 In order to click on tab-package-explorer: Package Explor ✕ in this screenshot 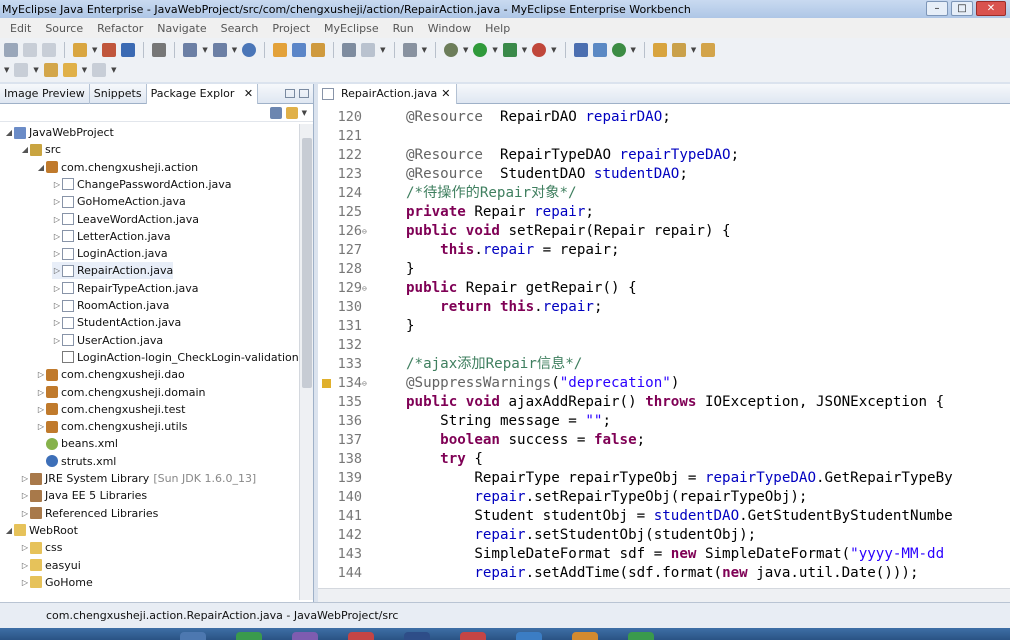, I will do `click(202, 94)`.